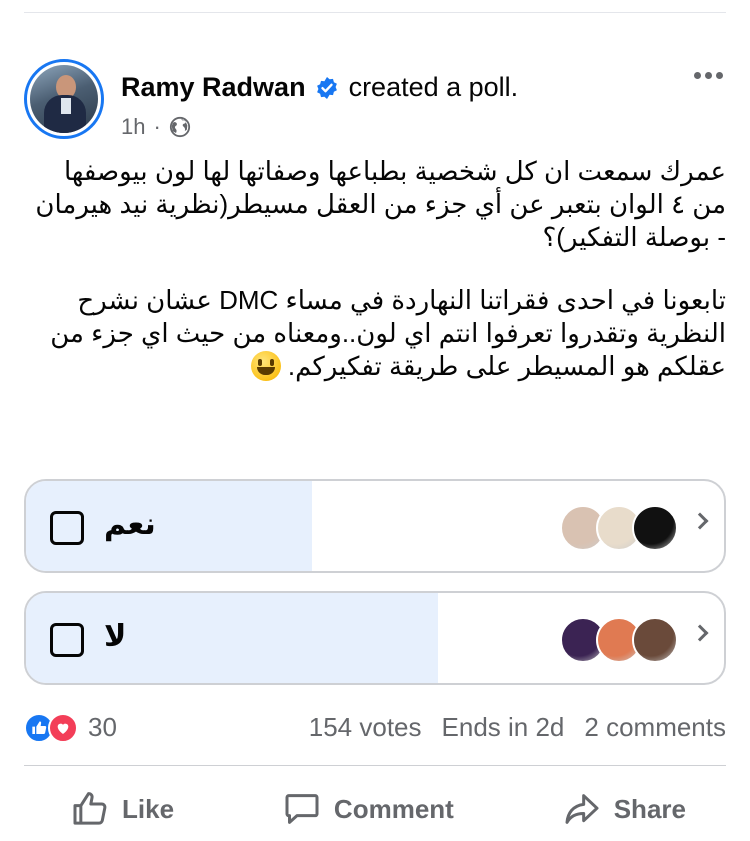 The width and height of the screenshot is (750, 841). I want to click on post-meta: 1h ·, so click(156, 127).